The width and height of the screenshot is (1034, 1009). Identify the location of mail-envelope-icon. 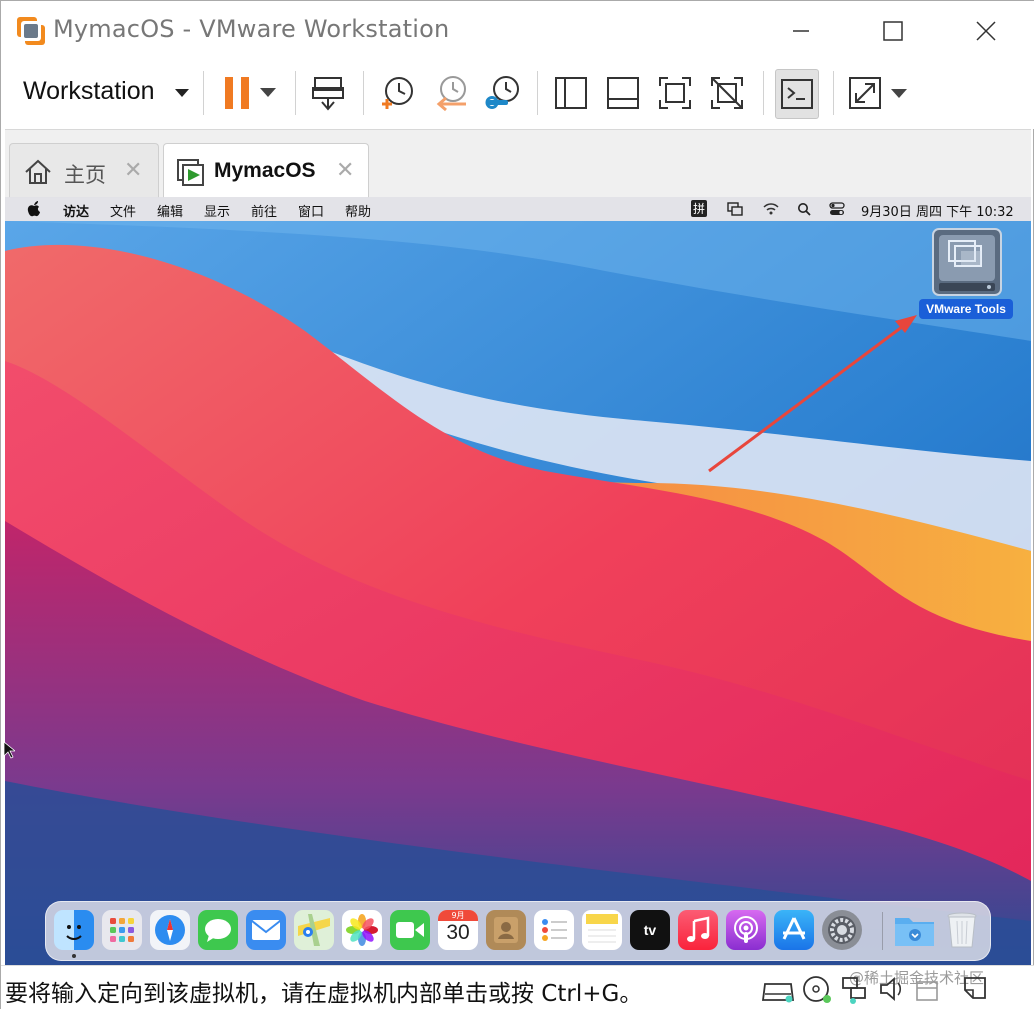
(266, 930).